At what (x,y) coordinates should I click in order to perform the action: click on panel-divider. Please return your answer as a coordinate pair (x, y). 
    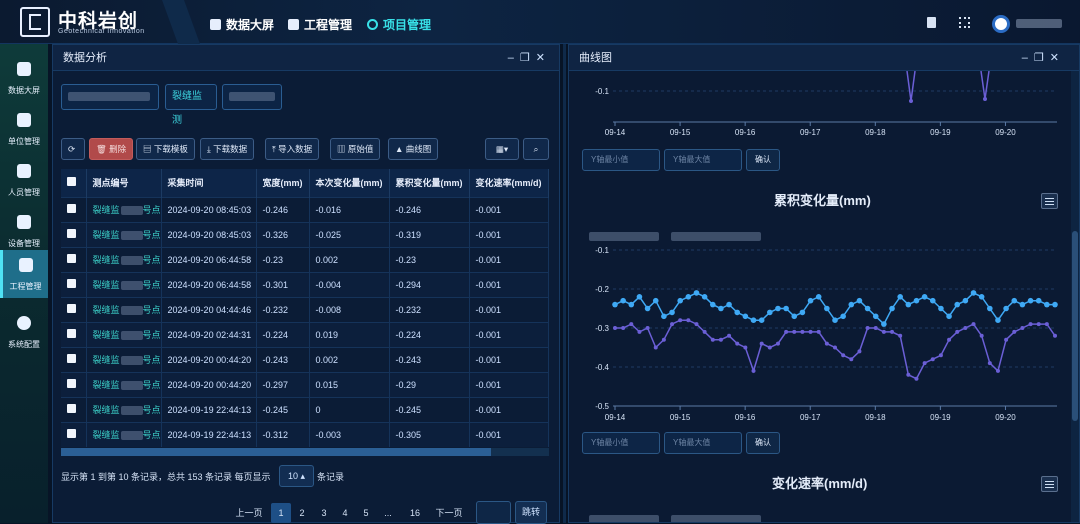
    Looking at the image, I should click on (564, 283).